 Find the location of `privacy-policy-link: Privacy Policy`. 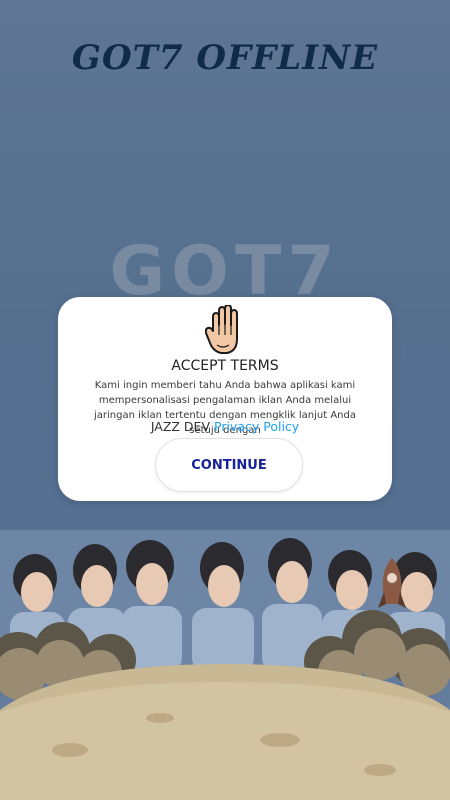

privacy-policy-link: Privacy Policy is located at coordinates (256, 426).